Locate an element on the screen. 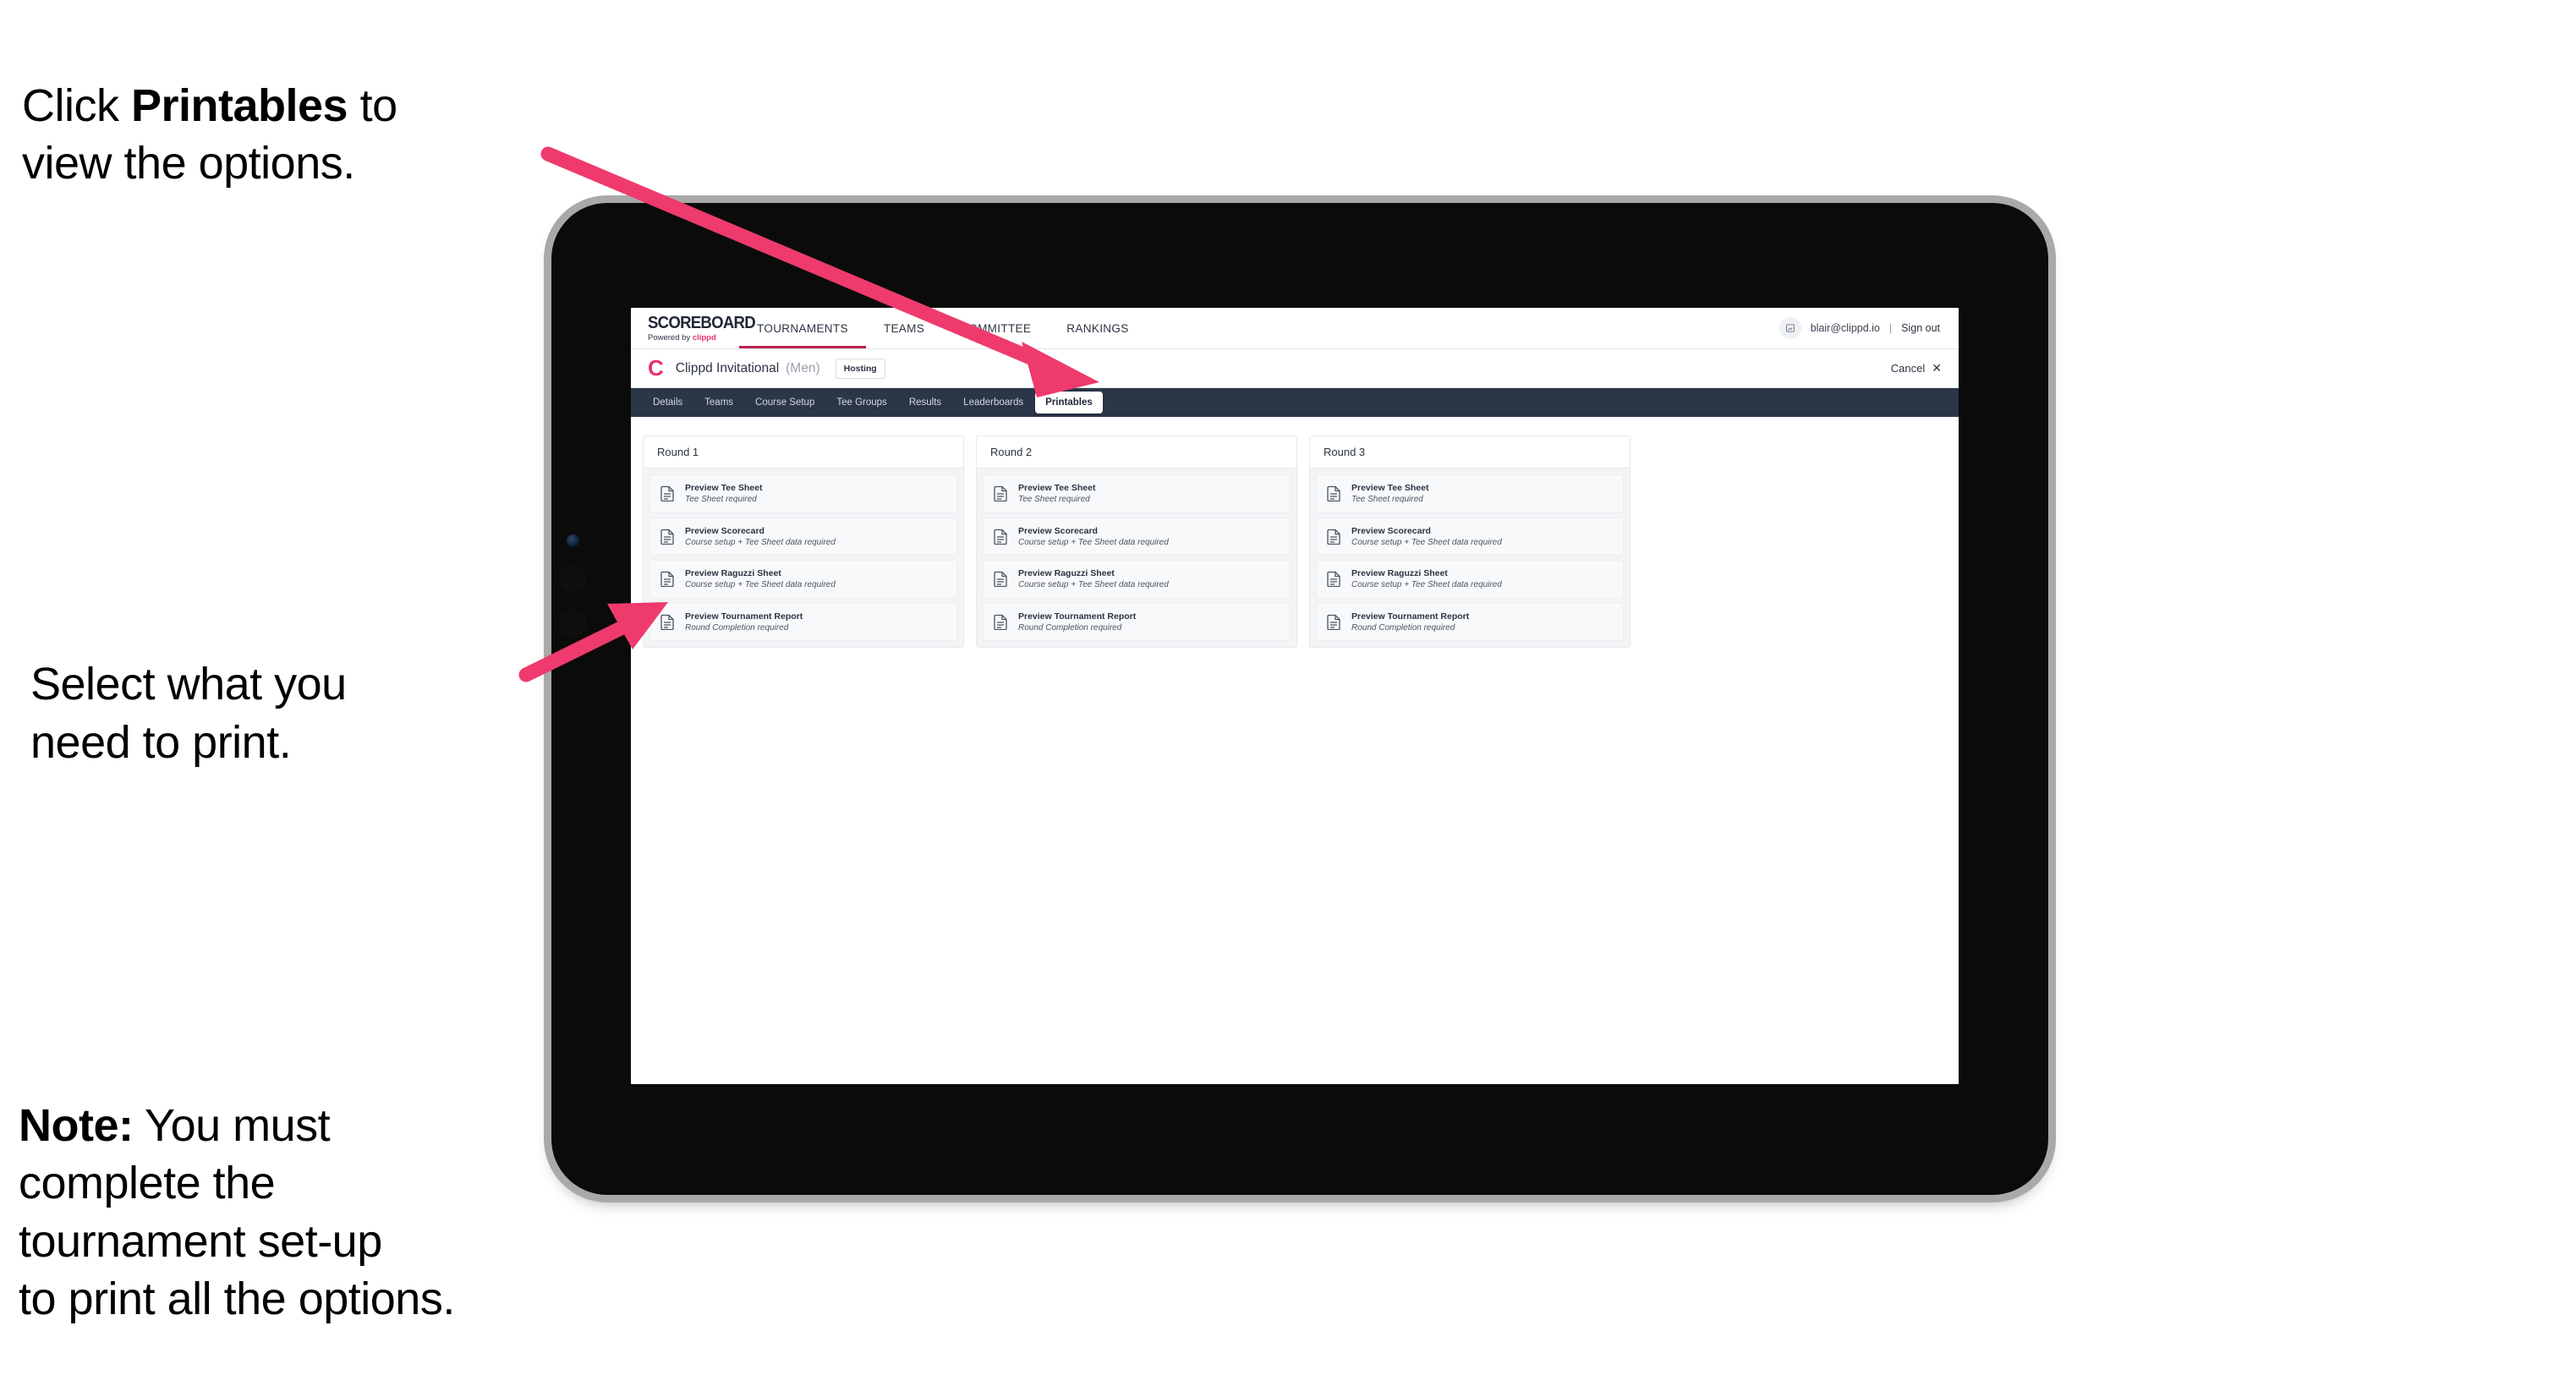 The height and width of the screenshot is (1386, 2576). tab-course-setup: Course Setup is located at coordinates (785, 403).